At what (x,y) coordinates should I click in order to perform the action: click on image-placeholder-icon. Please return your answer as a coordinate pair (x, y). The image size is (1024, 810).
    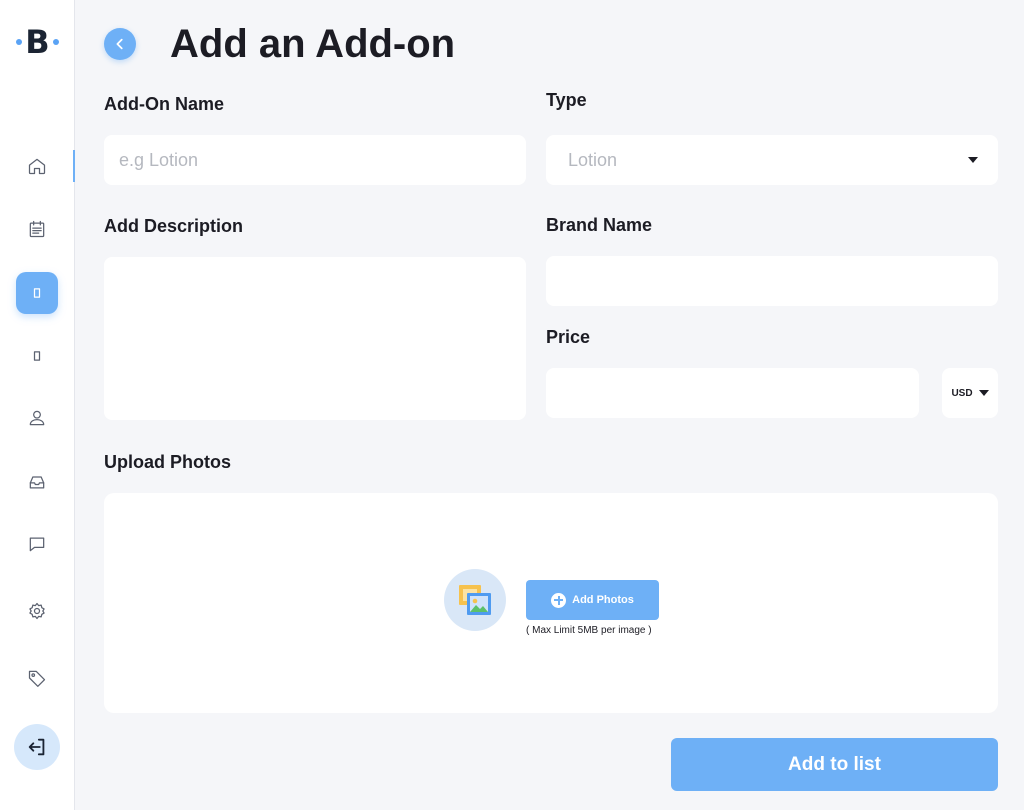
    Looking at the image, I should click on (475, 600).